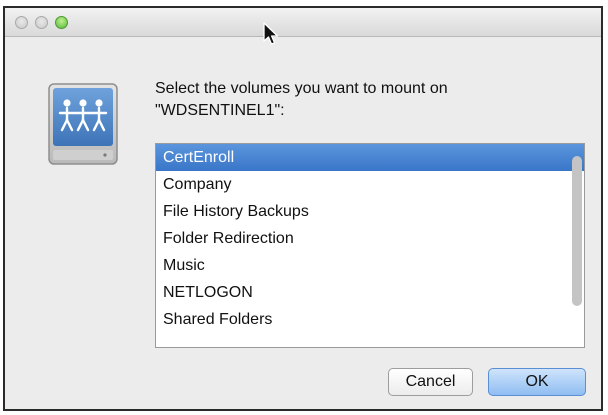 The height and width of the screenshot is (415, 608). What do you see at coordinates (271, 33) in the screenshot?
I see `mouse-pointer-icon` at bounding box center [271, 33].